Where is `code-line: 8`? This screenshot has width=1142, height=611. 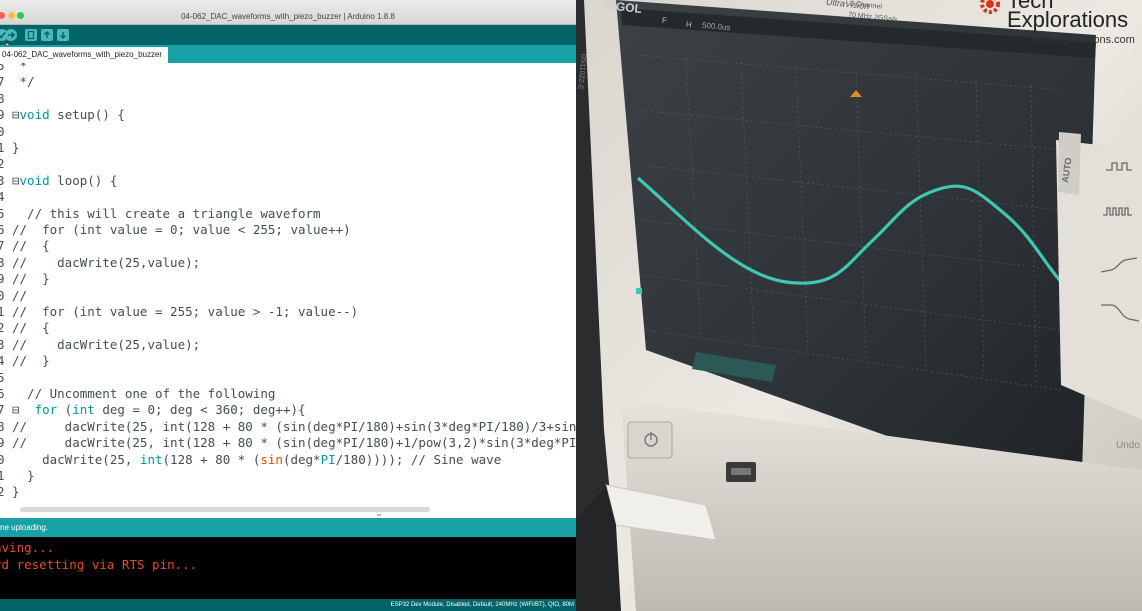
code-line: 8 is located at coordinates (288, 99).